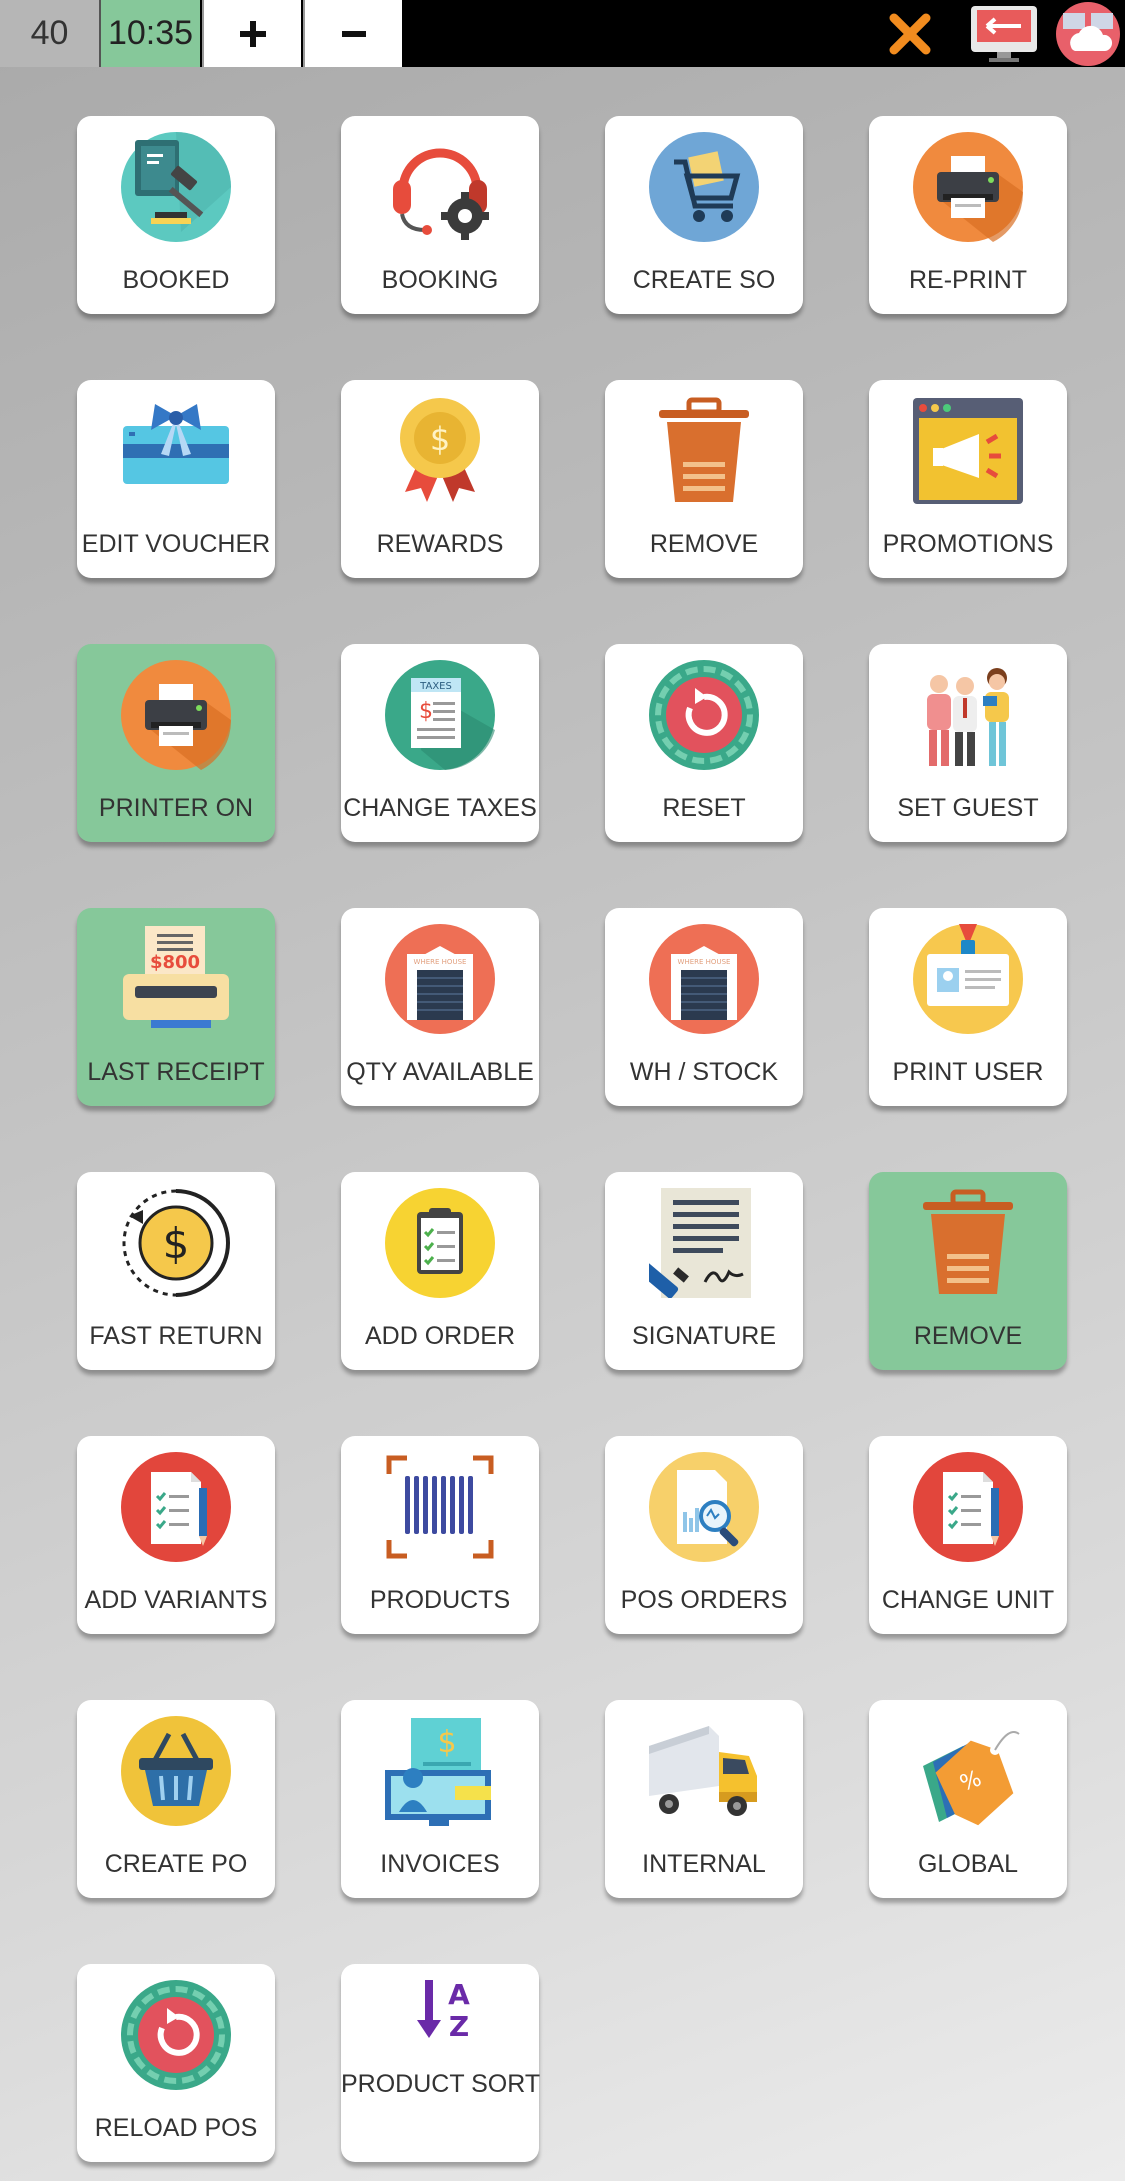 This screenshot has width=1125, height=2181. Describe the element at coordinates (176, 2035) in the screenshot. I see `reset-icon` at that location.